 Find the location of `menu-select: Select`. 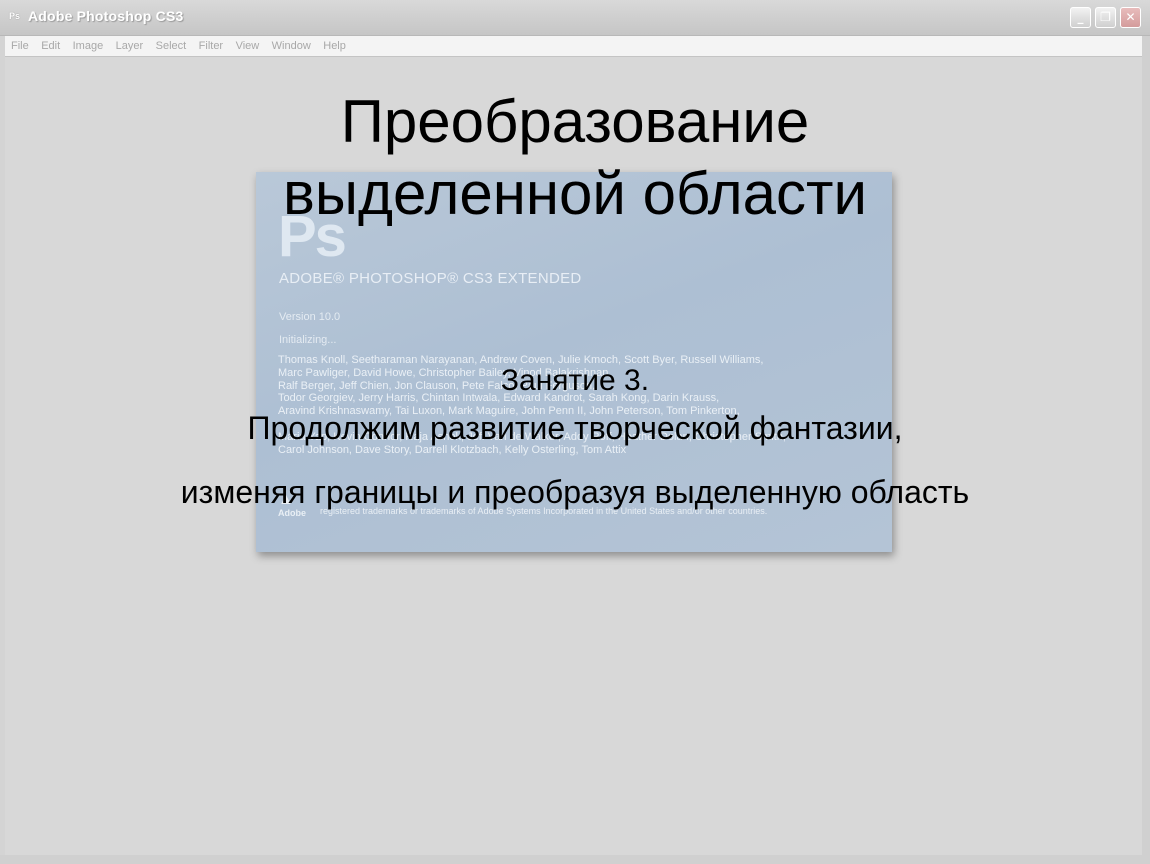

menu-select: Select is located at coordinates (171, 46).